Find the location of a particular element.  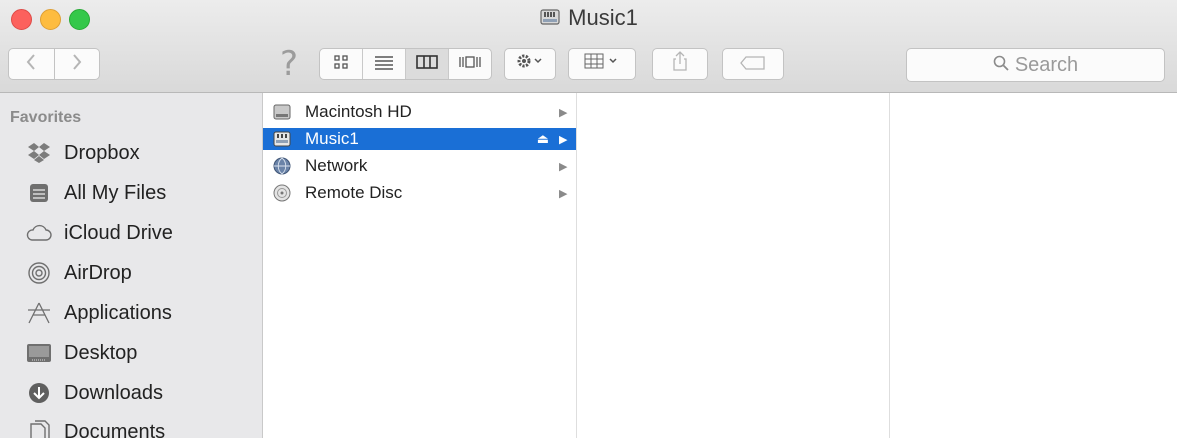

sidebar-item-label: Downloads is located at coordinates (113, 392).